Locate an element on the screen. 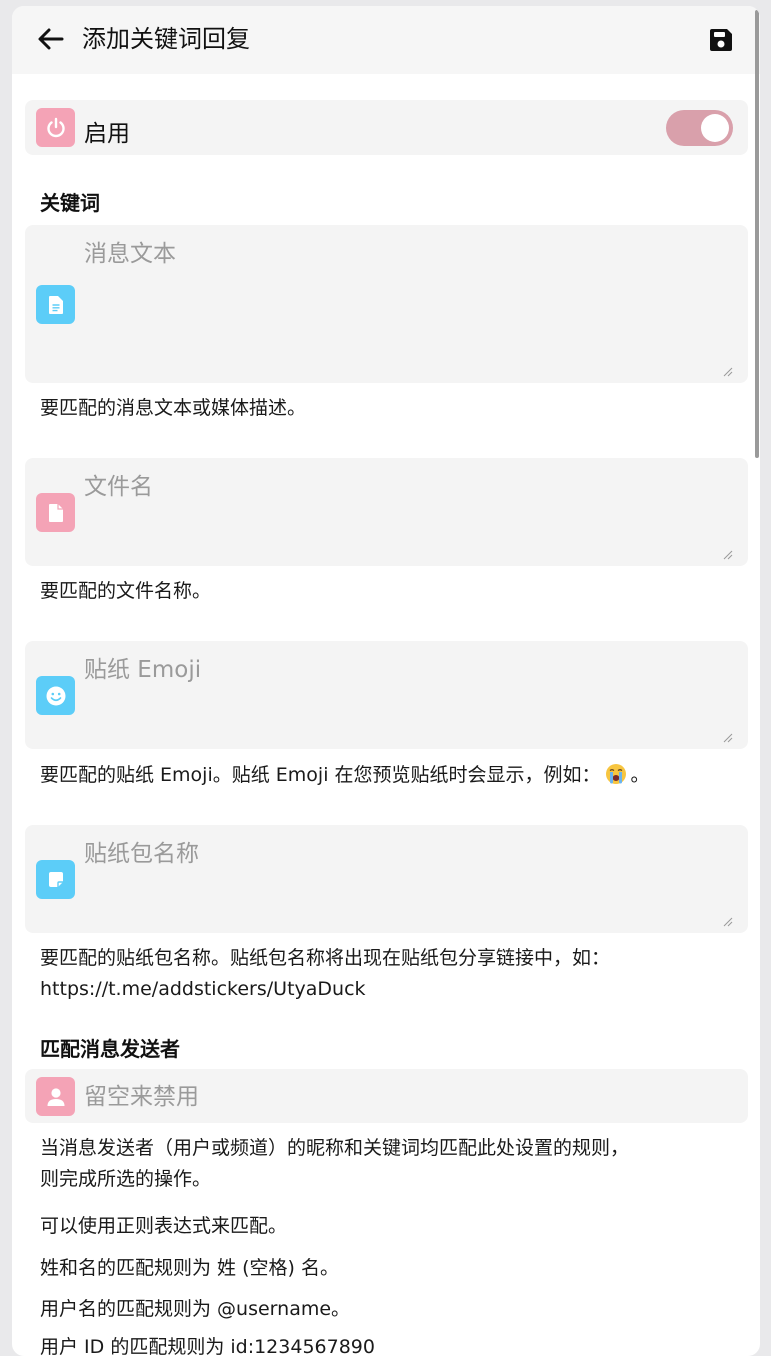 The image size is (771, 1356). sender-icon-badge is located at coordinates (55, 1096).